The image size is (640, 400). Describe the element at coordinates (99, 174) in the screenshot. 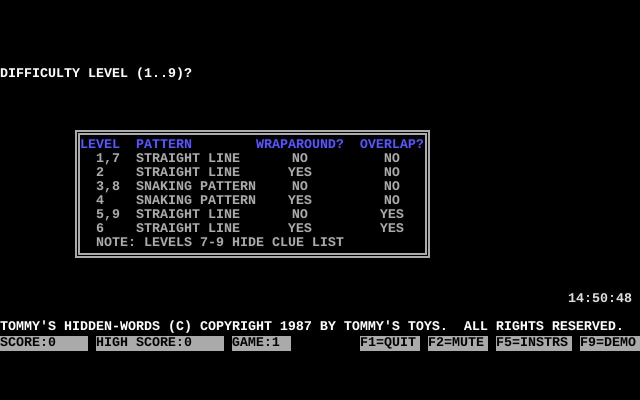

I see `level-cell-text: 2` at that location.